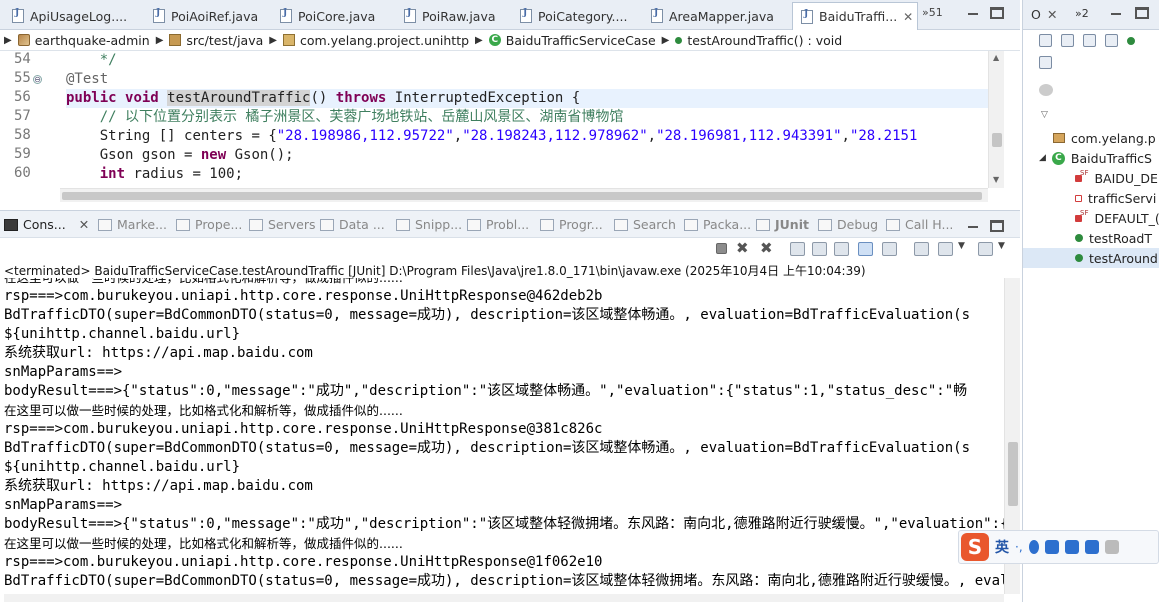  I want to click on display-selected-console-icon, so click(945, 249).